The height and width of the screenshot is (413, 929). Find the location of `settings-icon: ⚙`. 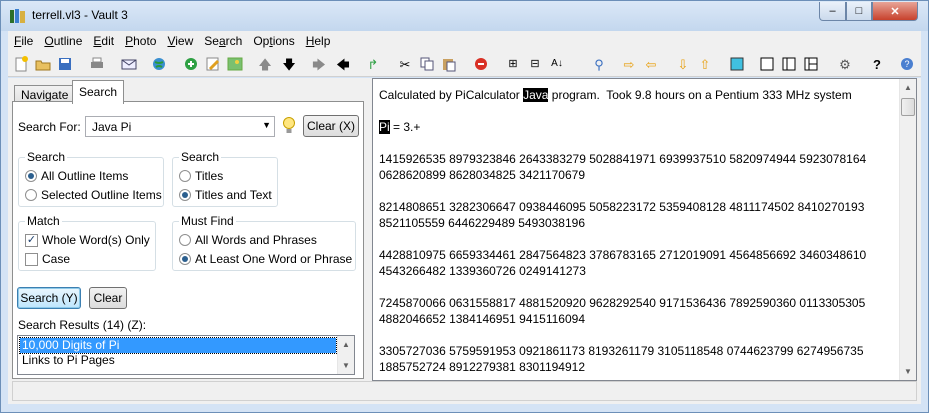

settings-icon: ⚙ is located at coordinates (845, 64).